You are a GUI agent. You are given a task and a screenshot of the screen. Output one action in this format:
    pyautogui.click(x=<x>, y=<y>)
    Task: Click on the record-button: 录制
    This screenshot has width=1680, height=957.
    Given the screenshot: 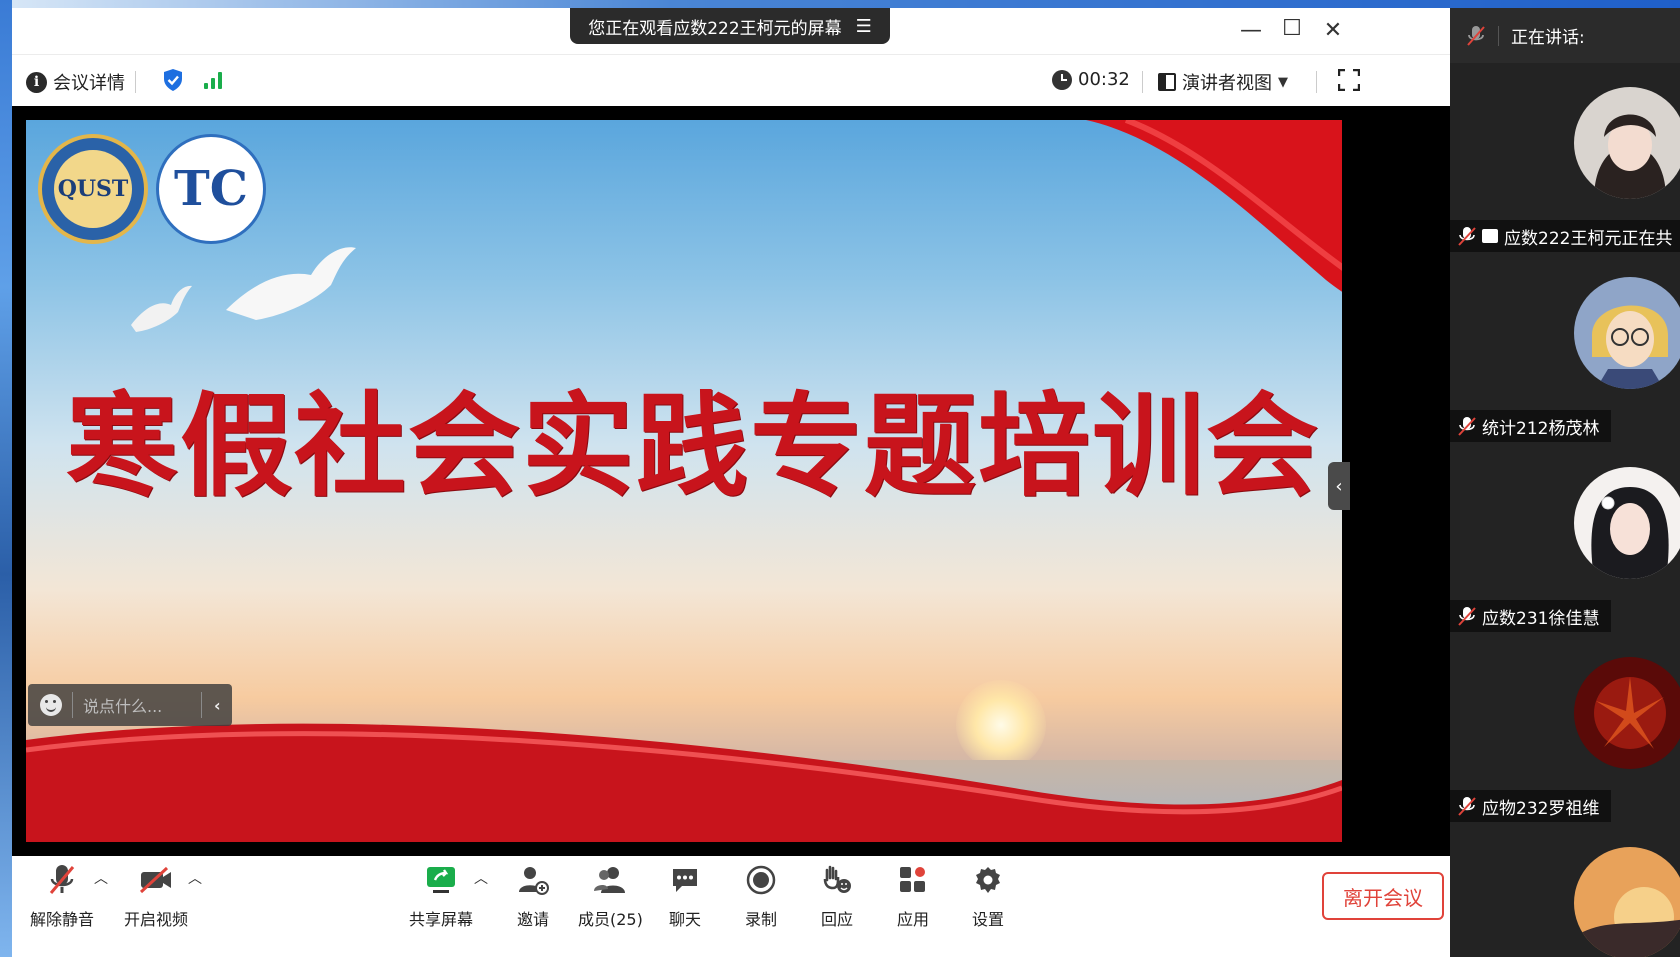 What is the action you would take?
    pyautogui.click(x=761, y=896)
    